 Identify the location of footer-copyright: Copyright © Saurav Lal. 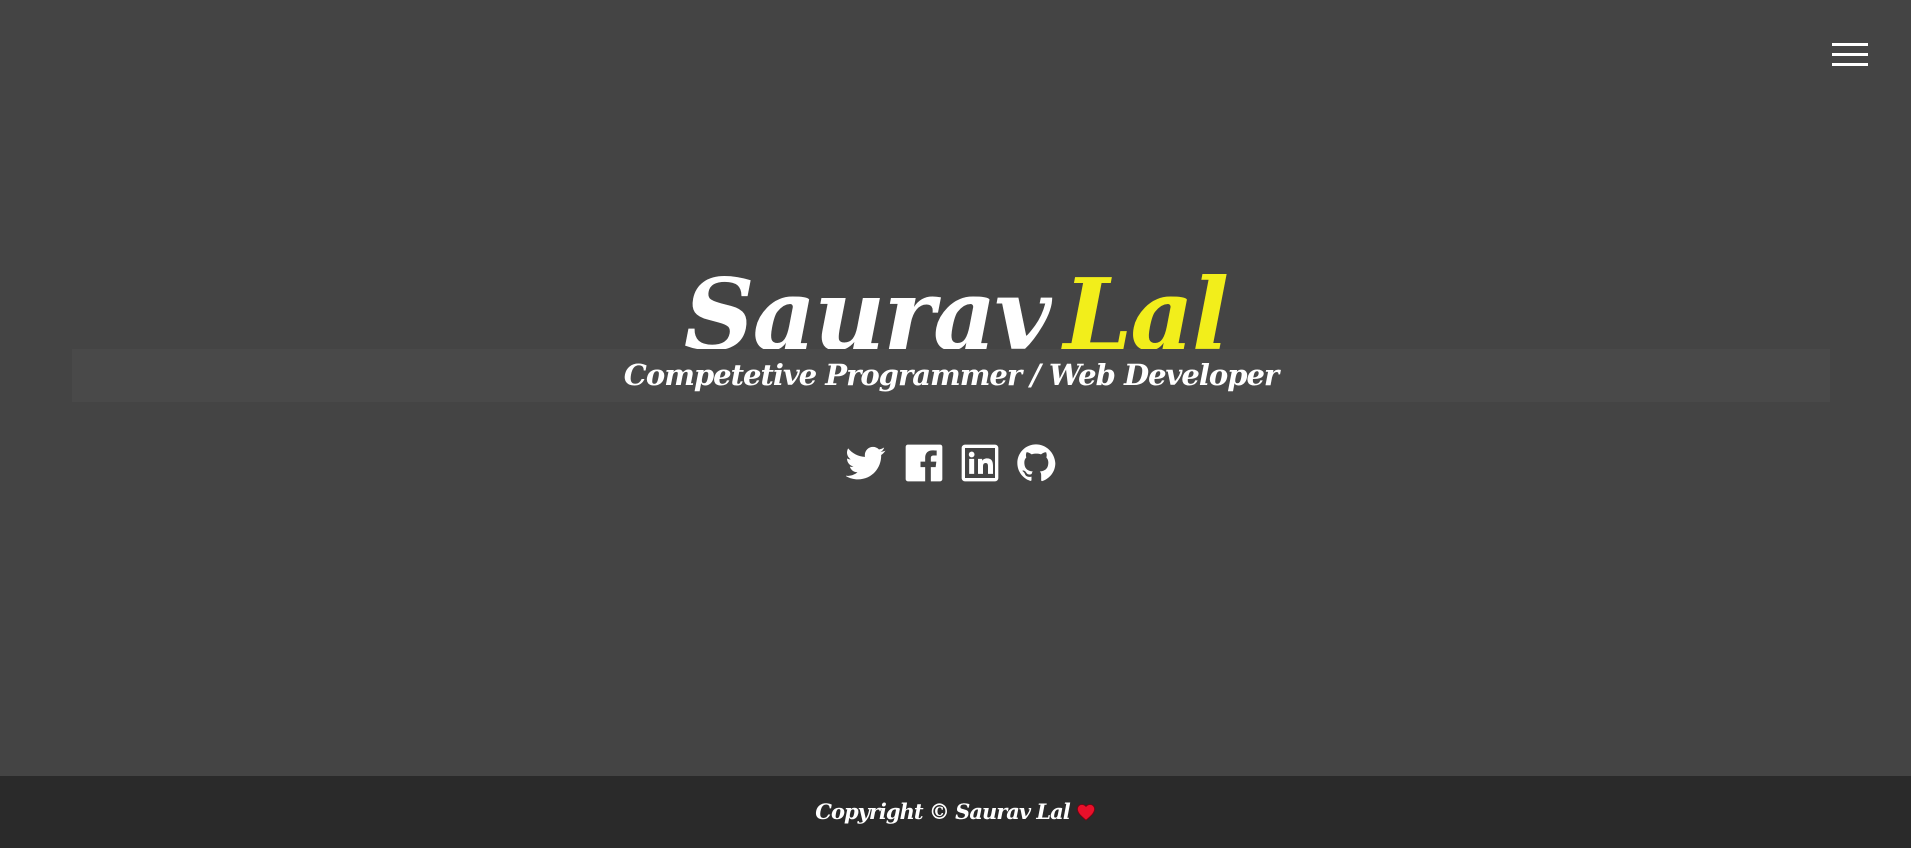
(955, 812).